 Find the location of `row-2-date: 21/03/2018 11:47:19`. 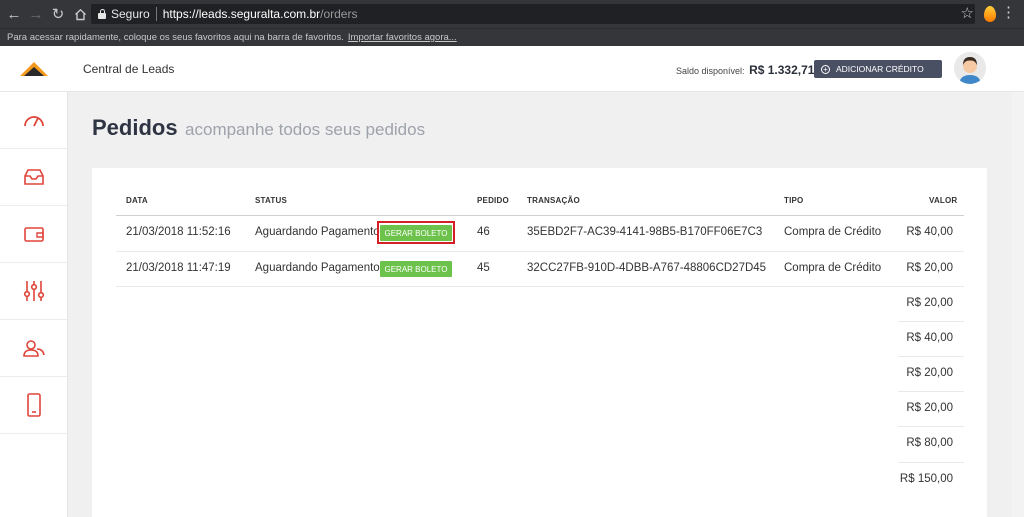

row-2-date: 21/03/2018 11:47:19 is located at coordinates (178, 268).